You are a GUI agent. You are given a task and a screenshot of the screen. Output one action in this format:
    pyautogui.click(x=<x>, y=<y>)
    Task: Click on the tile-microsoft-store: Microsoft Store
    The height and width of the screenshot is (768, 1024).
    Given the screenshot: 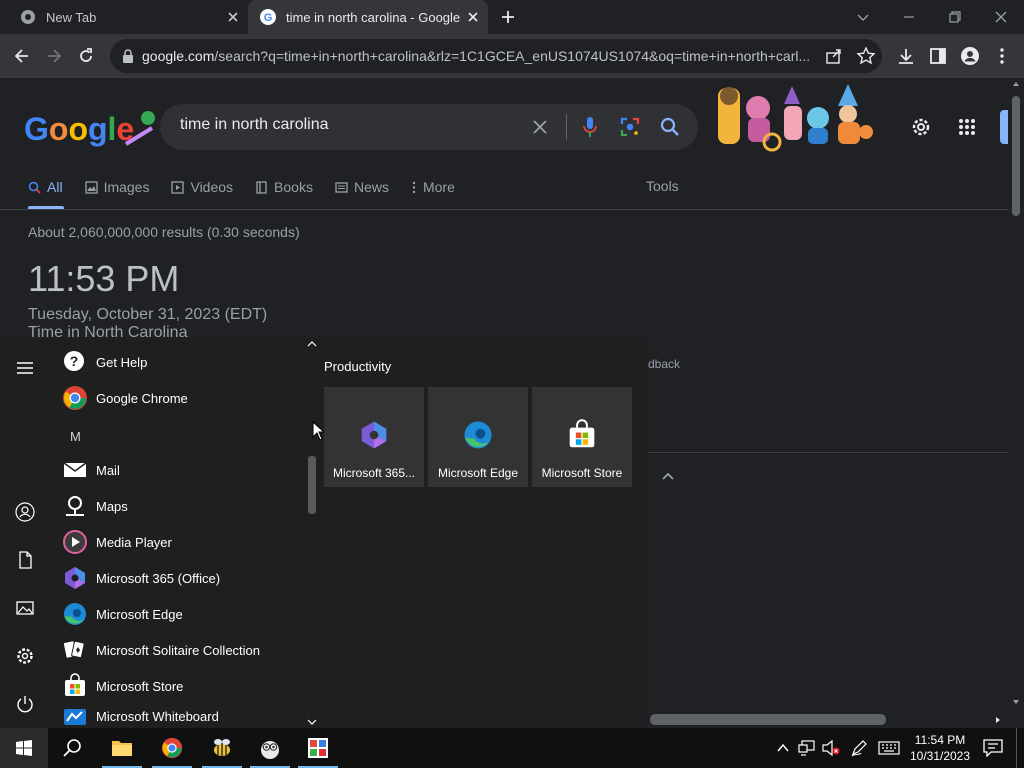 What is the action you would take?
    pyautogui.click(x=582, y=437)
    